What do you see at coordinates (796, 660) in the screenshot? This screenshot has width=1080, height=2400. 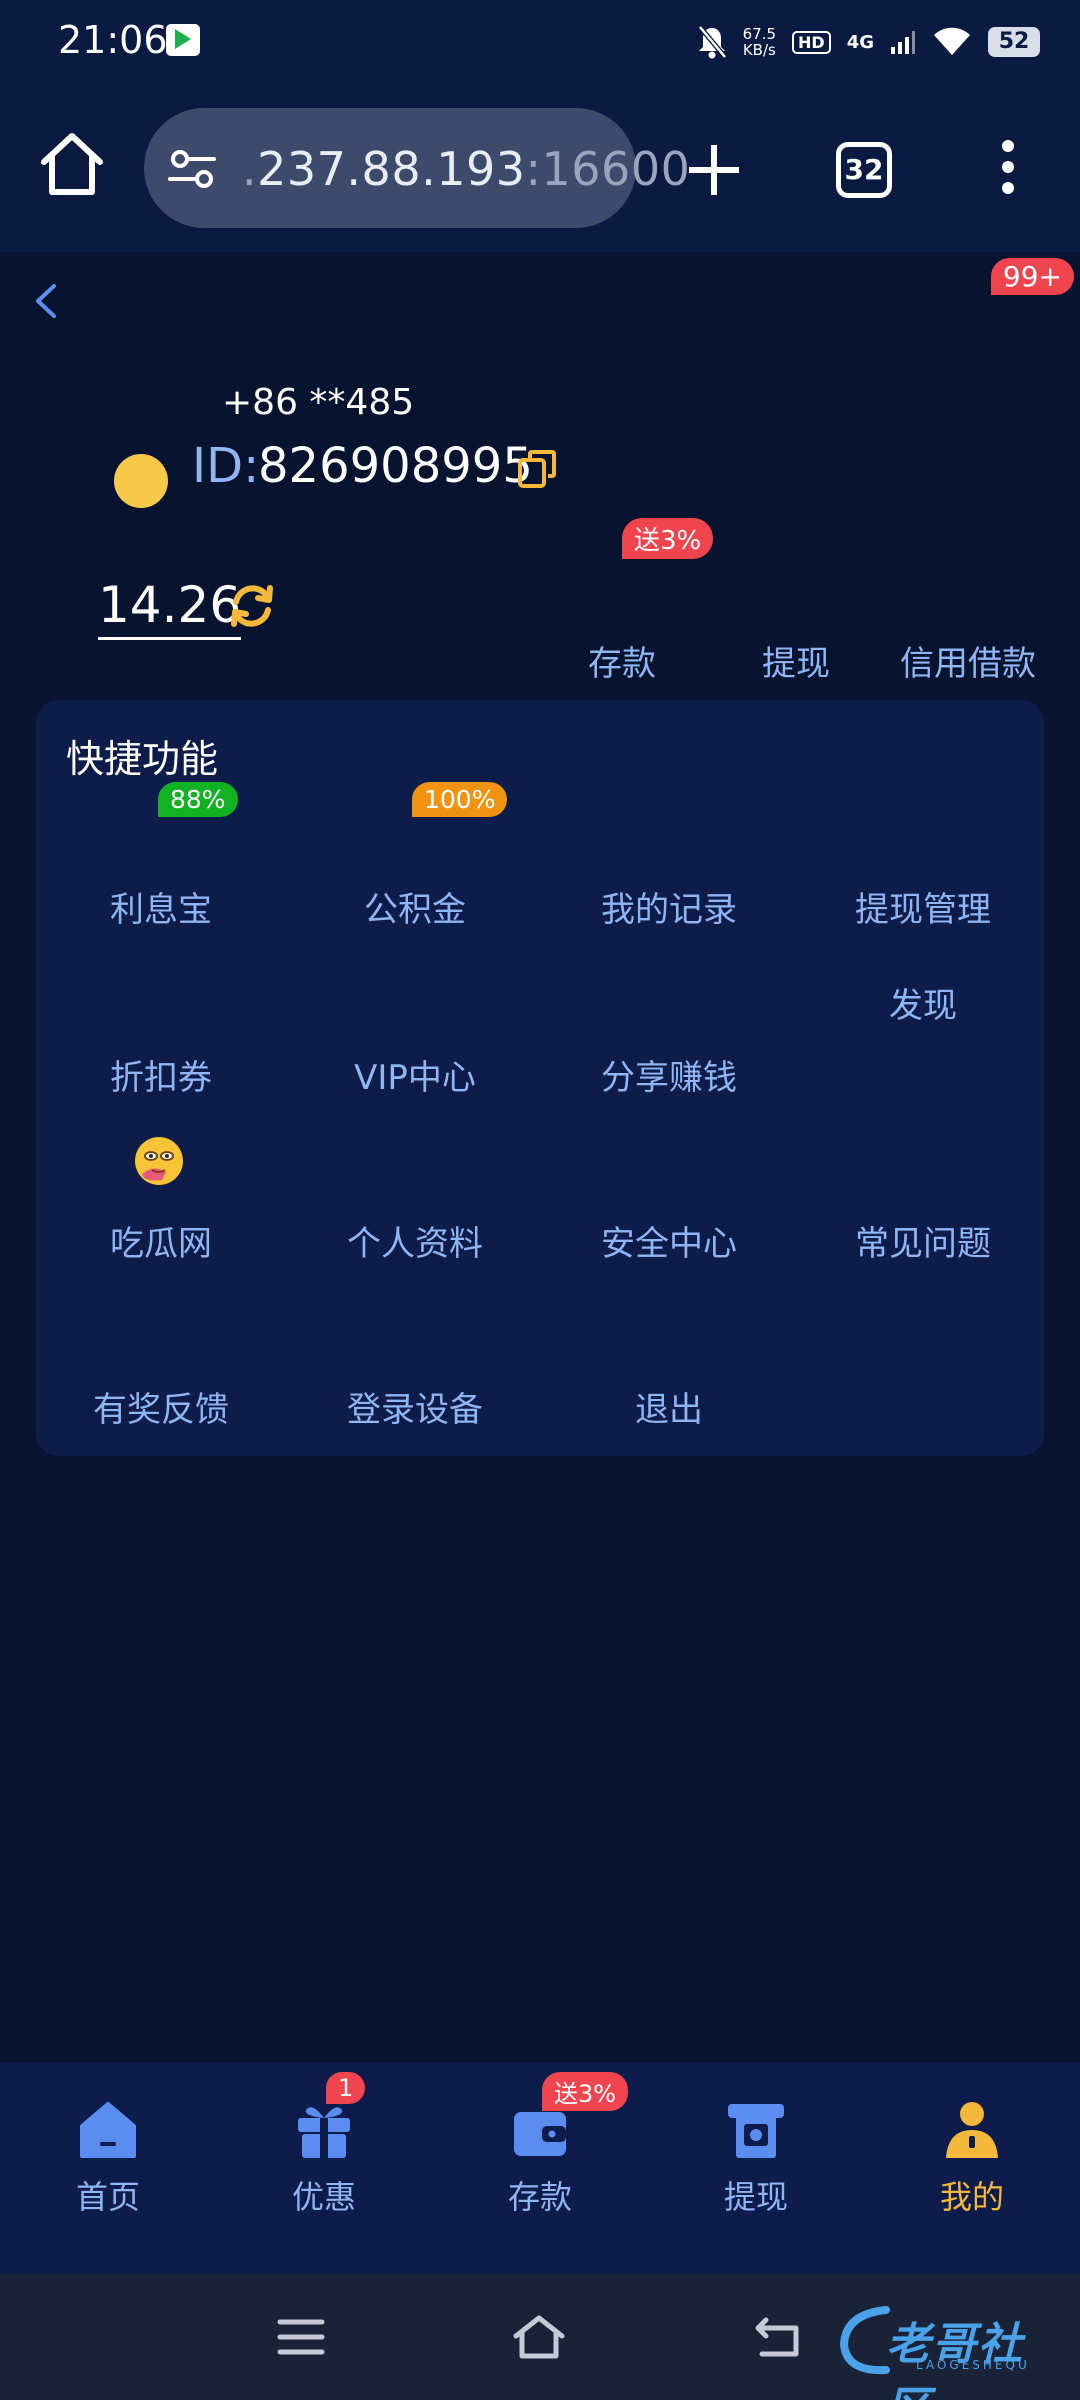 I see `withdraw-link: 提现` at bounding box center [796, 660].